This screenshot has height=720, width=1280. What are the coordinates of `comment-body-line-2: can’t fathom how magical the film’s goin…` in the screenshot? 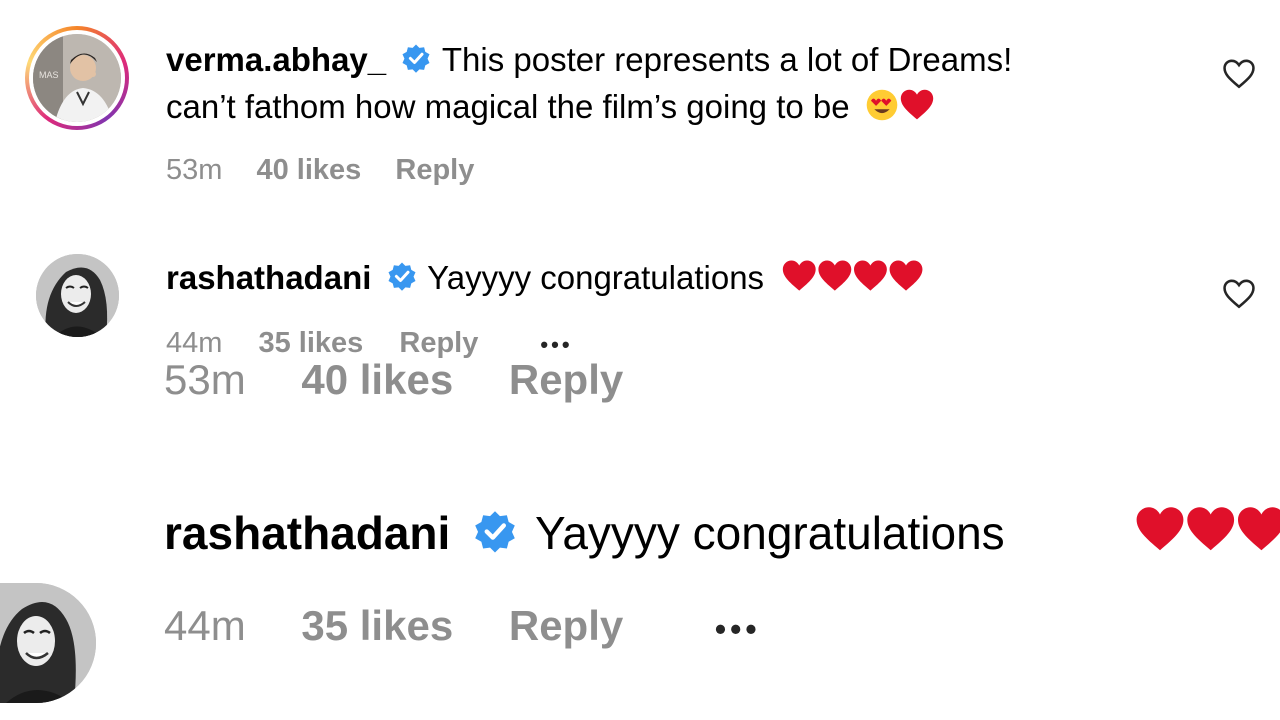 It's located at (508, 106).